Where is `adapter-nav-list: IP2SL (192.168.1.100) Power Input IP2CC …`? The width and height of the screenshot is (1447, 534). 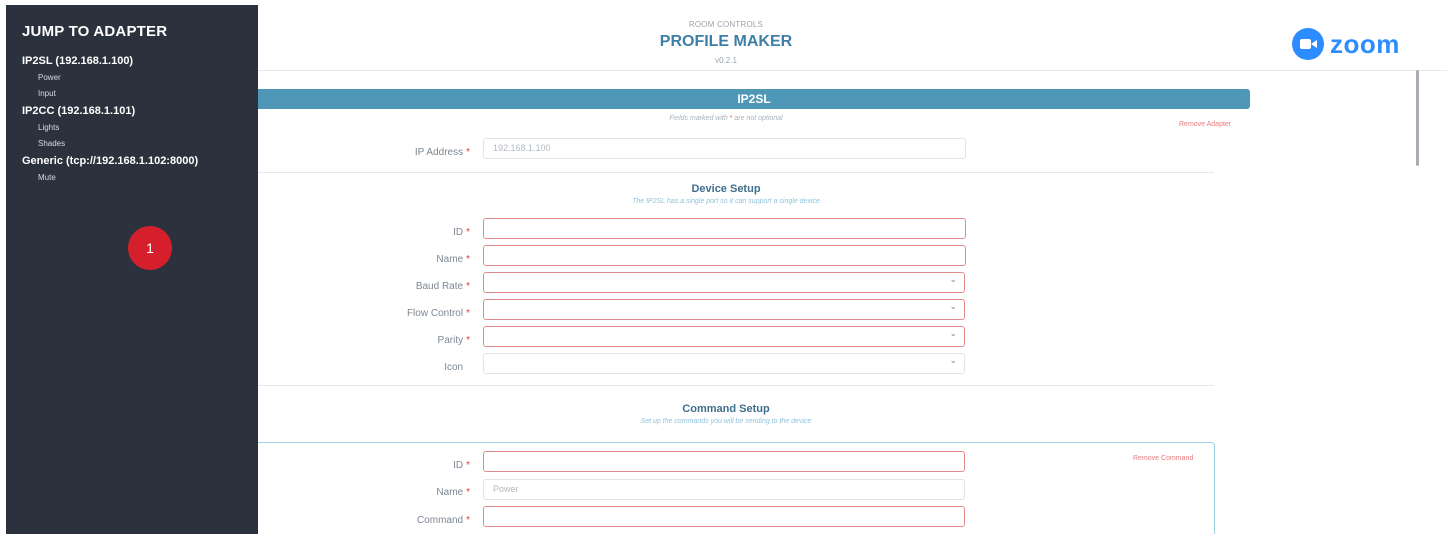 adapter-nav-list: IP2SL (192.168.1.100) Power Input IP2CC … is located at coordinates (137, 119).